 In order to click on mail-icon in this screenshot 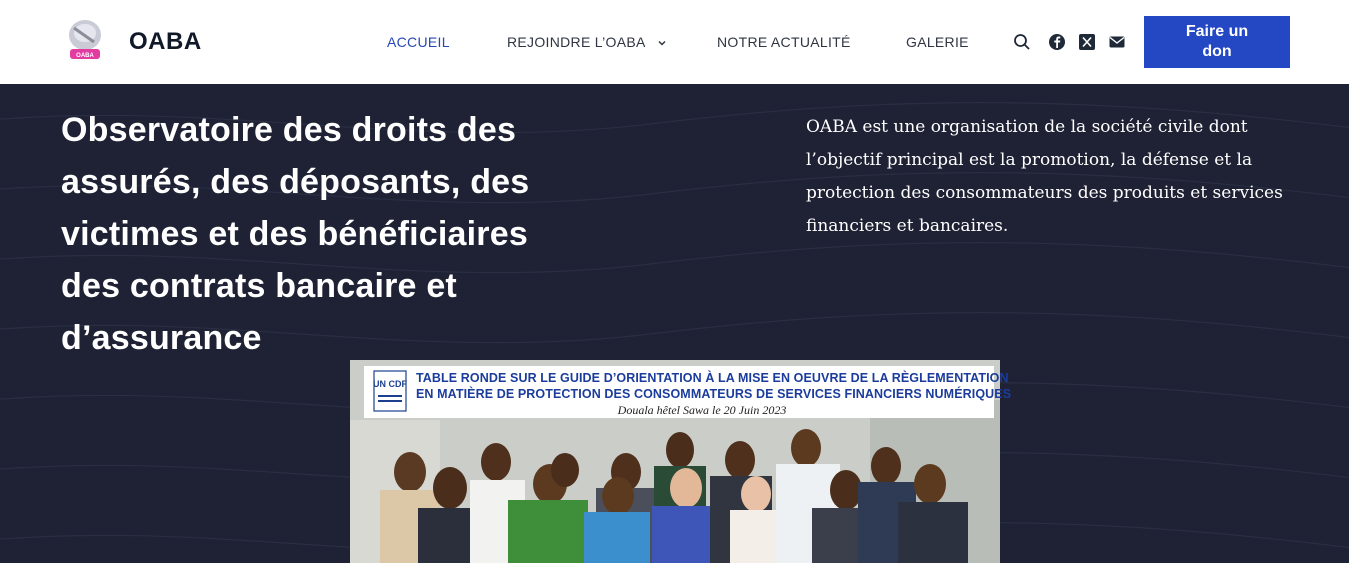, I will do `click(1117, 42)`.